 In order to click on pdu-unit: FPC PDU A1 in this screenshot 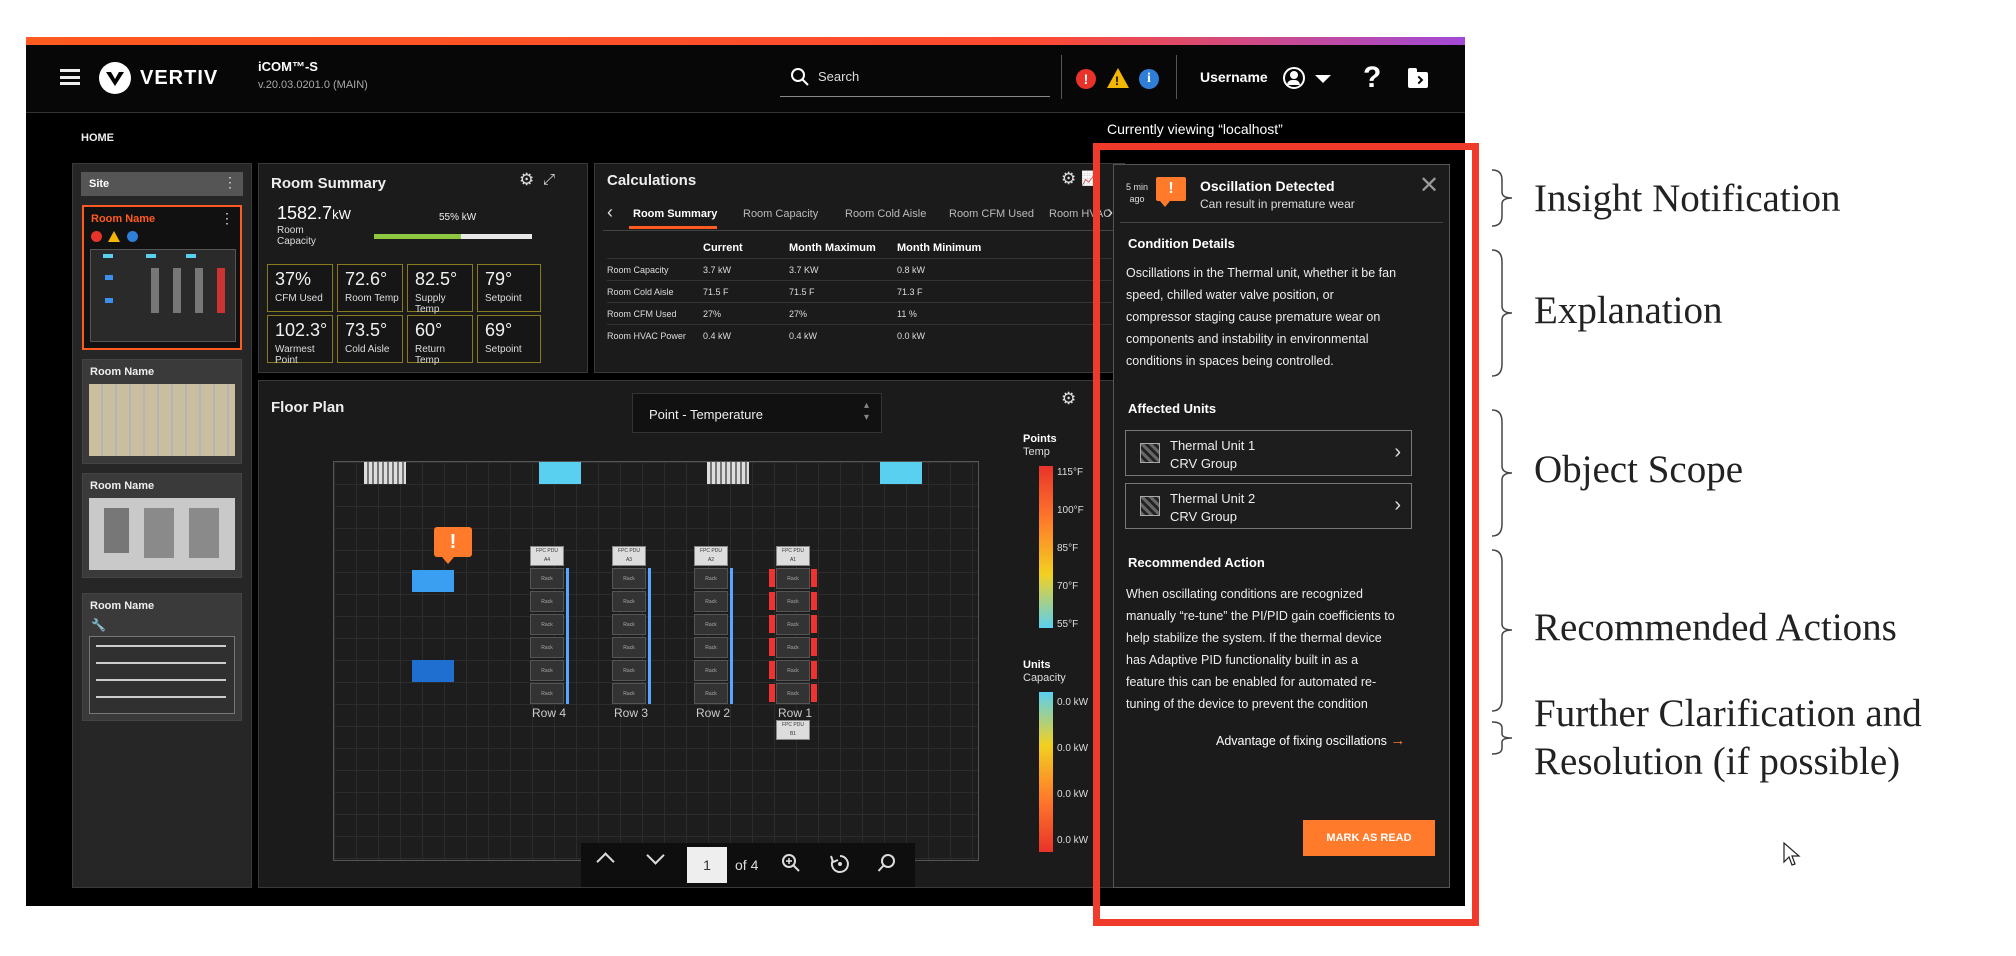, I will do `click(793, 556)`.